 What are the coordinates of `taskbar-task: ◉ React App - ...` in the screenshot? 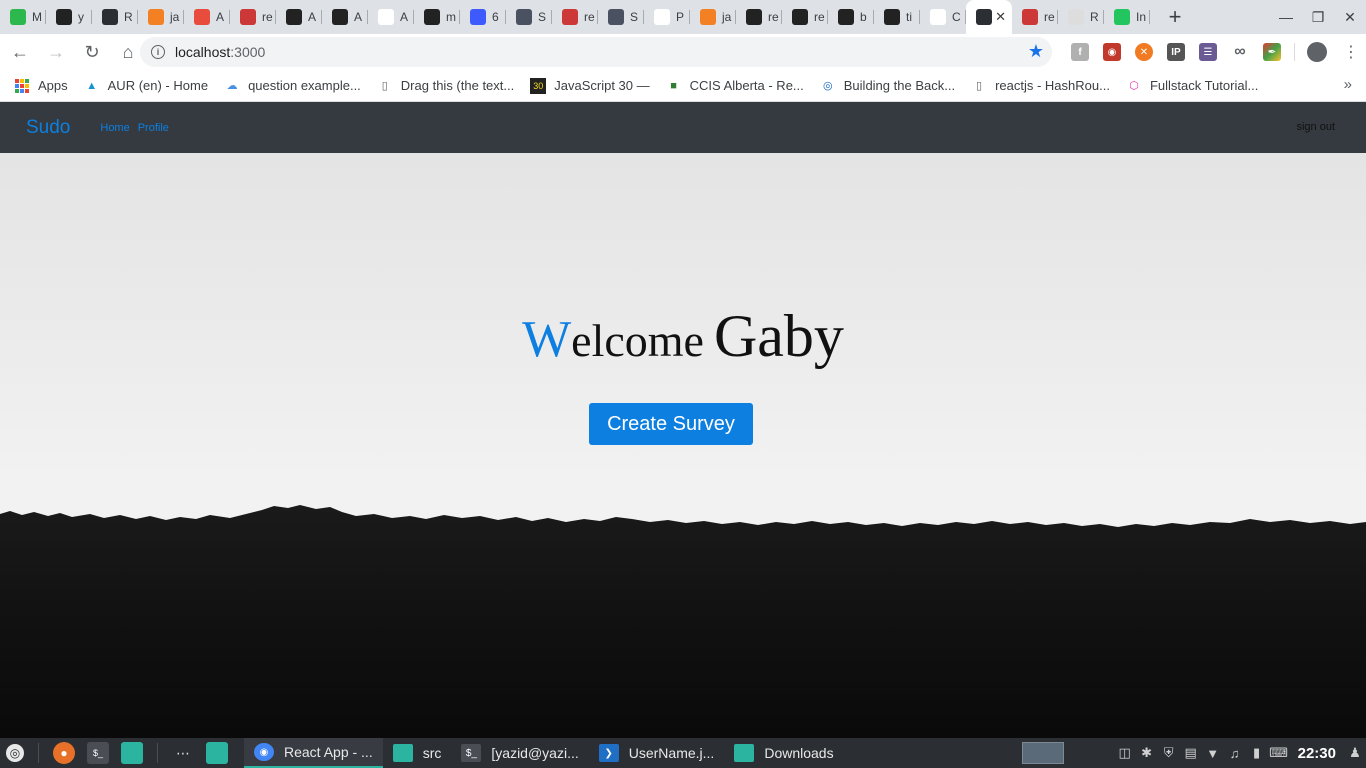 It's located at (313, 753).